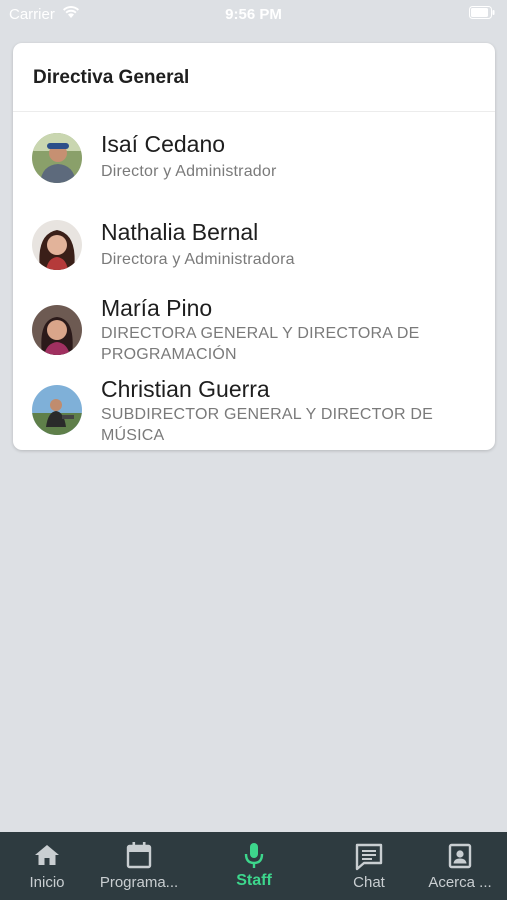  What do you see at coordinates (180, 232) in the screenshot?
I see `staff-name: Nathalia Bernal` at bounding box center [180, 232].